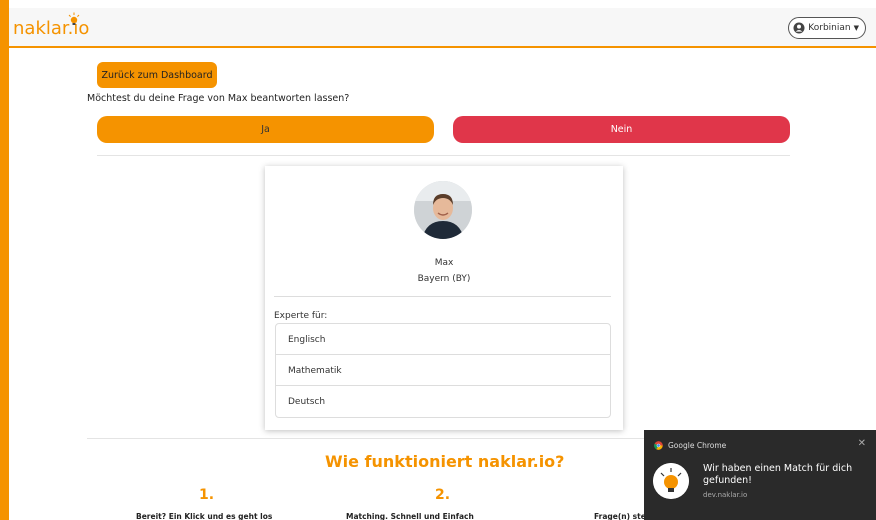 This screenshot has width=876, height=520. Describe the element at coordinates (204, 516) in the screenshot. I see `step-text: Bereit? Ein Klick und es geht los` at that location.